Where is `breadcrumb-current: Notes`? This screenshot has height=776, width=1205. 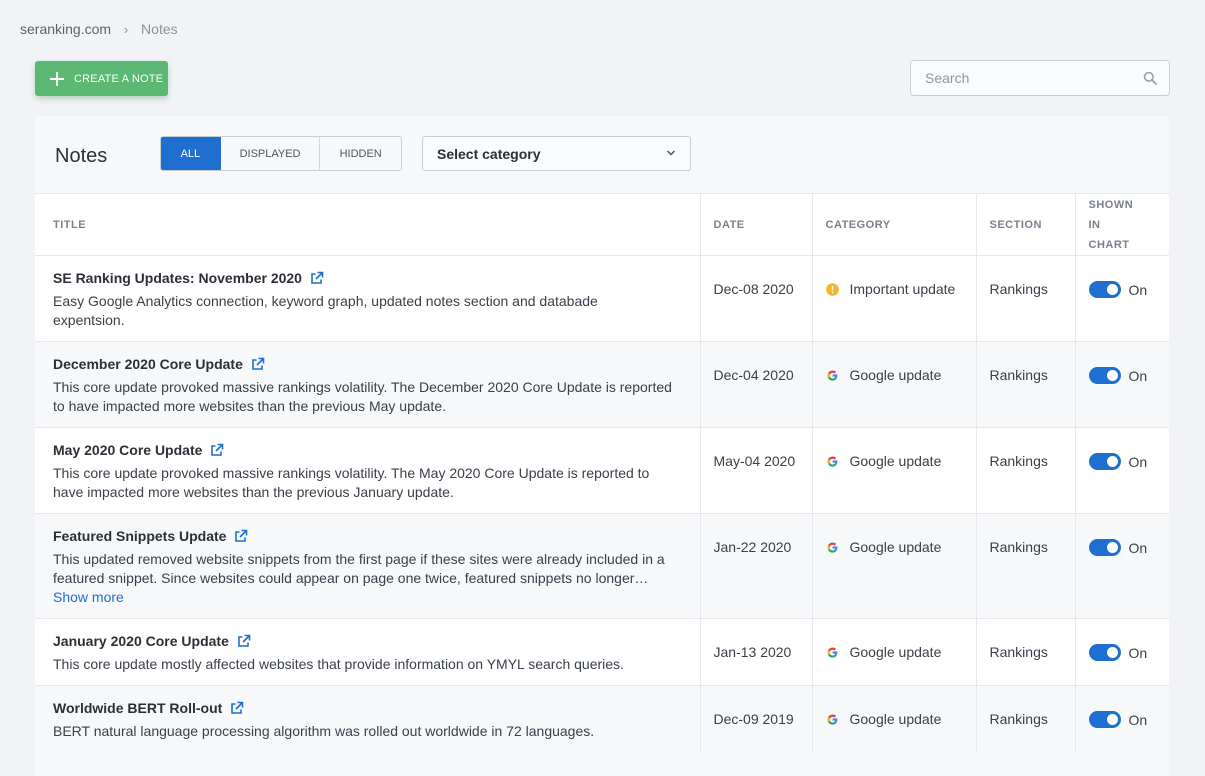
breadcrumb-current: Notes is located at coordinates (159, 29).